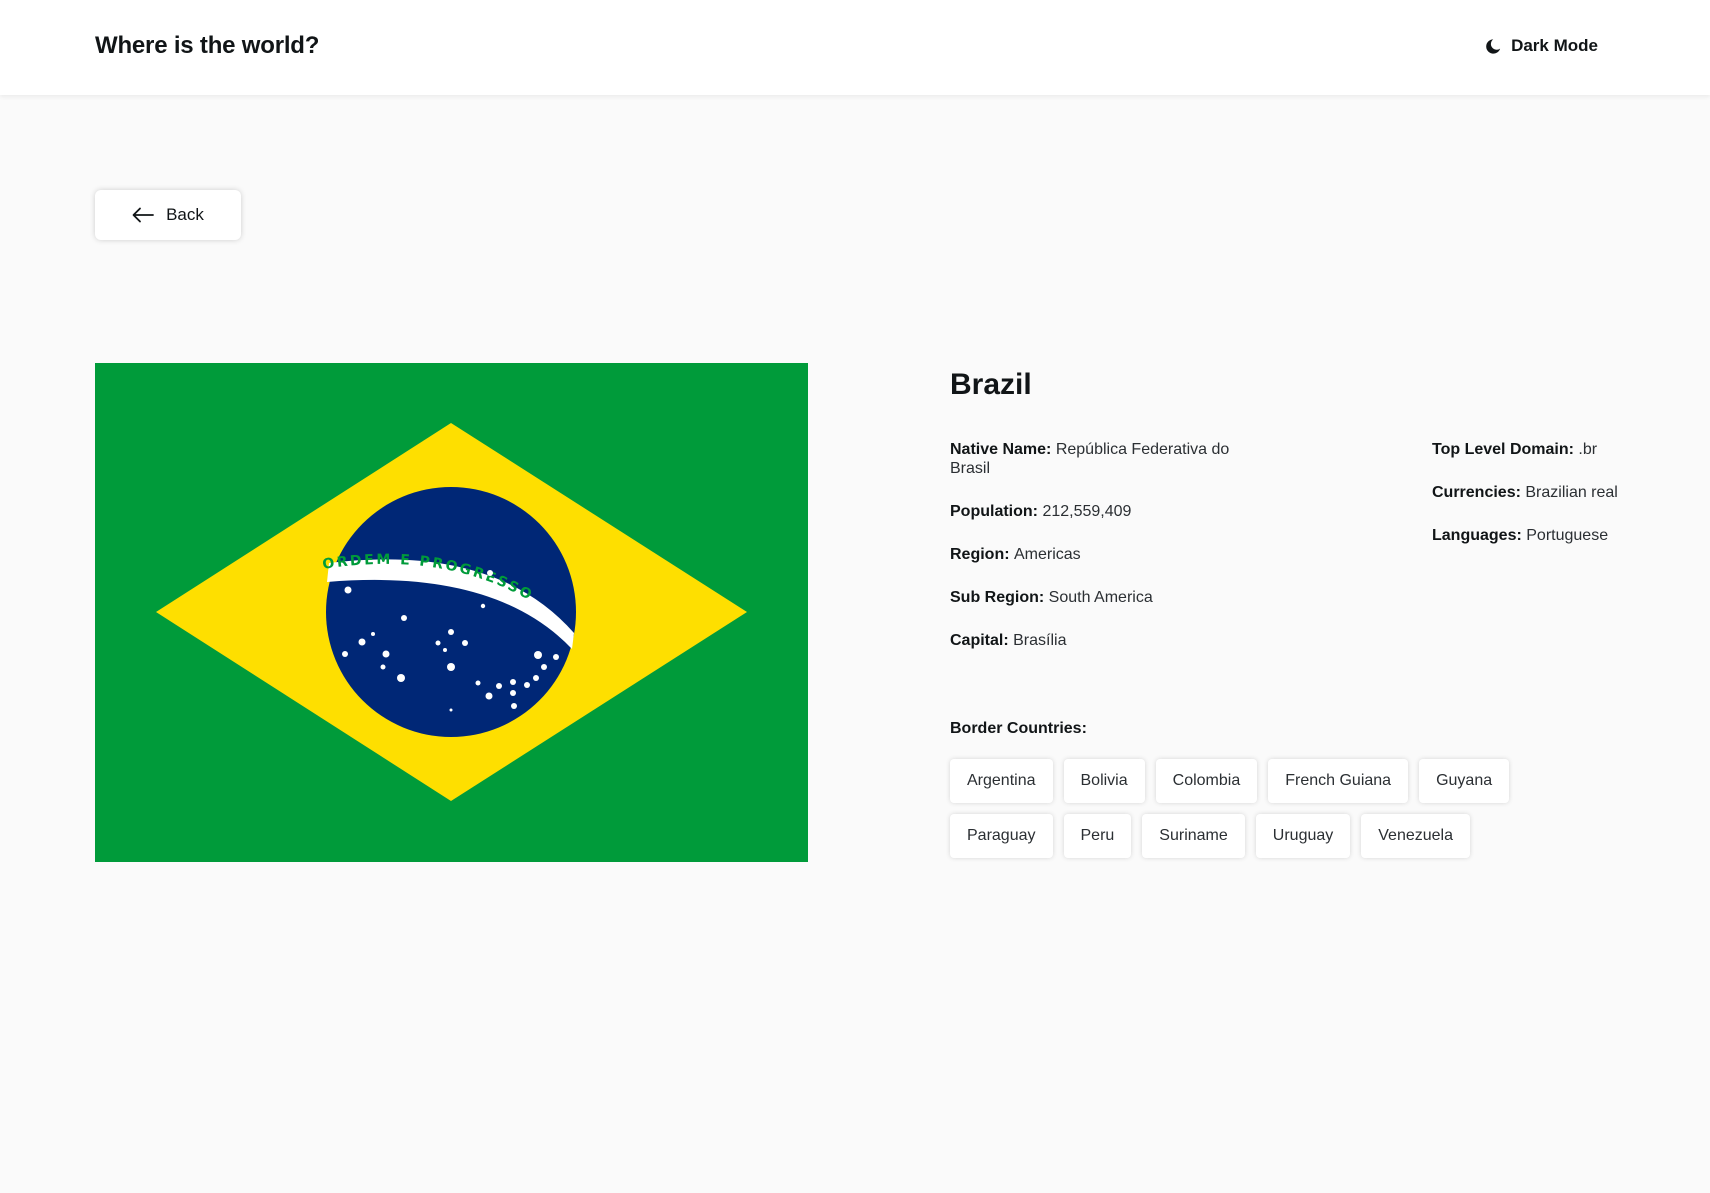 The height and width of the screenshot is (1193, 1710). I want to click on field-label: Currencies:, so click(1476, 492).